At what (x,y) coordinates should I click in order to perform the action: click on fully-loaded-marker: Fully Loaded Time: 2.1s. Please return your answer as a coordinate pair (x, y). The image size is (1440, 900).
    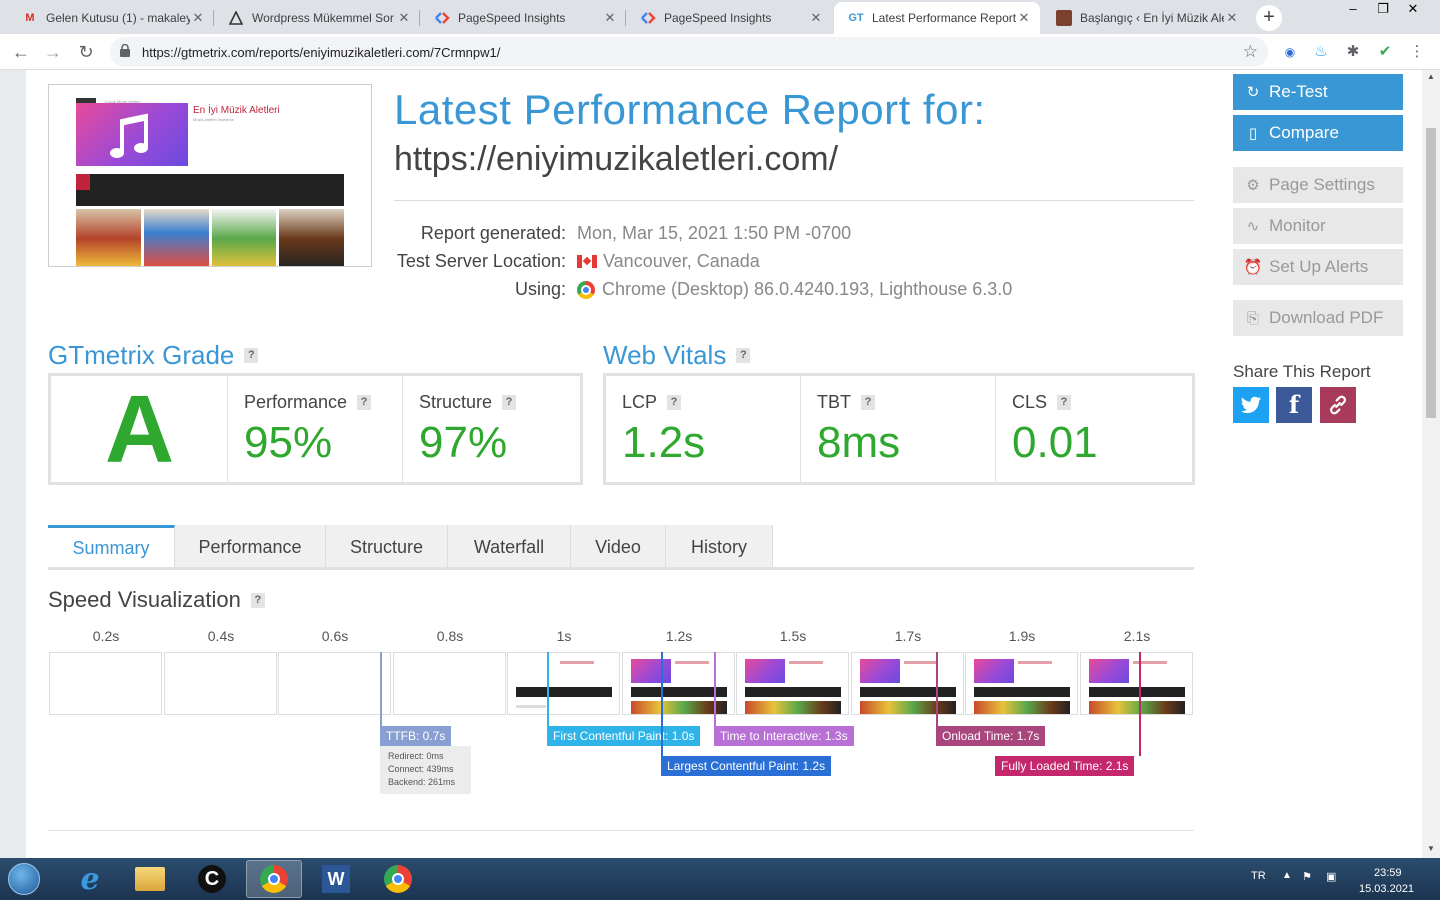
    Looking at the image, I should click on (1065, 766).